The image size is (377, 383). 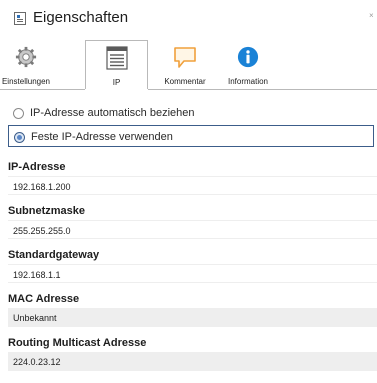 What do you see at coordinates (191, 136) in the screenshot?
I see `fixed-ip-radio: Feste IP-Adresse verwenden` at bounding box center [191, 136].